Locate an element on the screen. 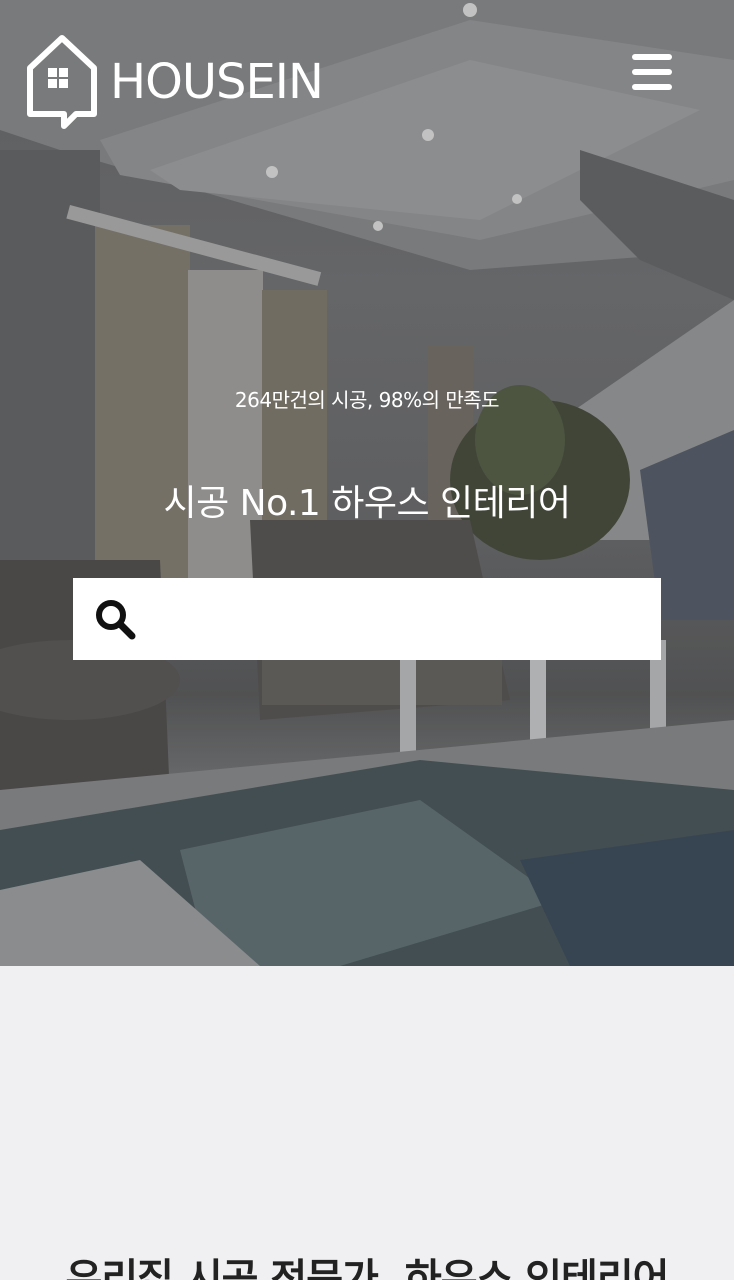 The image size is (734, 1280). hero-headline: 시공 No.1 하우스 인테리어 is located at coordinates (367, 503).